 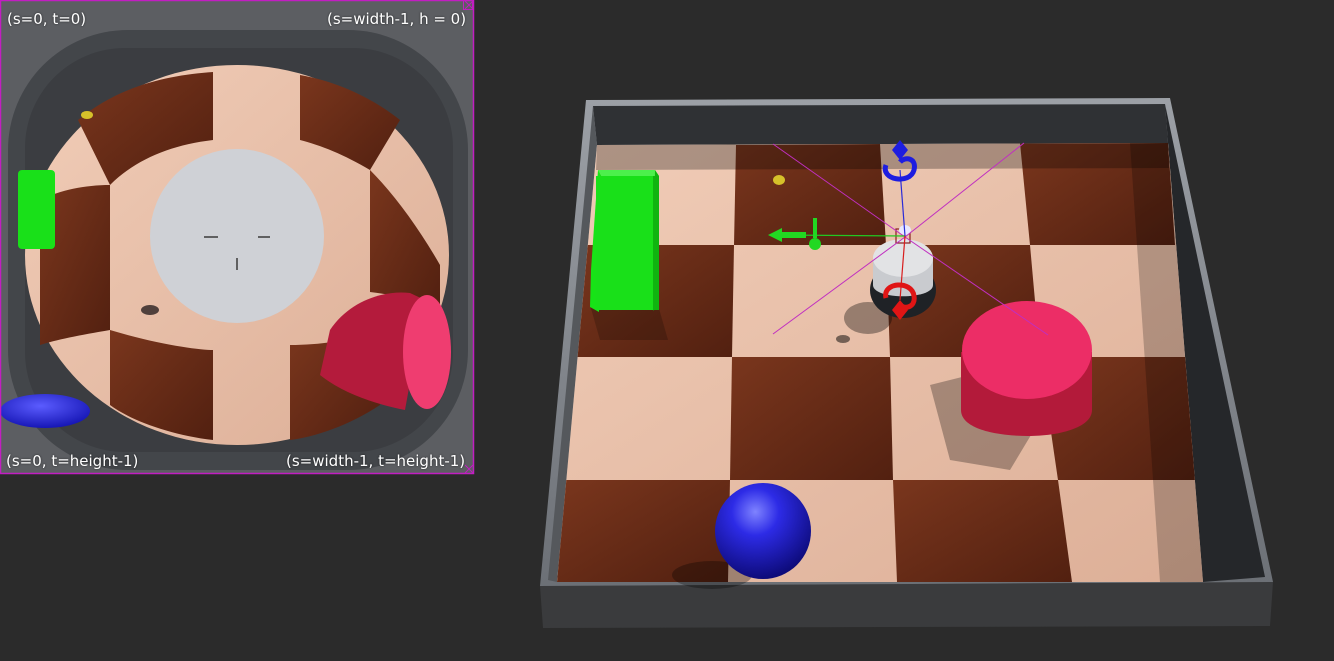 What do you see at coordinates (36, 209) in the screenshot?
I see `fisheye-green-box` at bounding box center [36, 209].